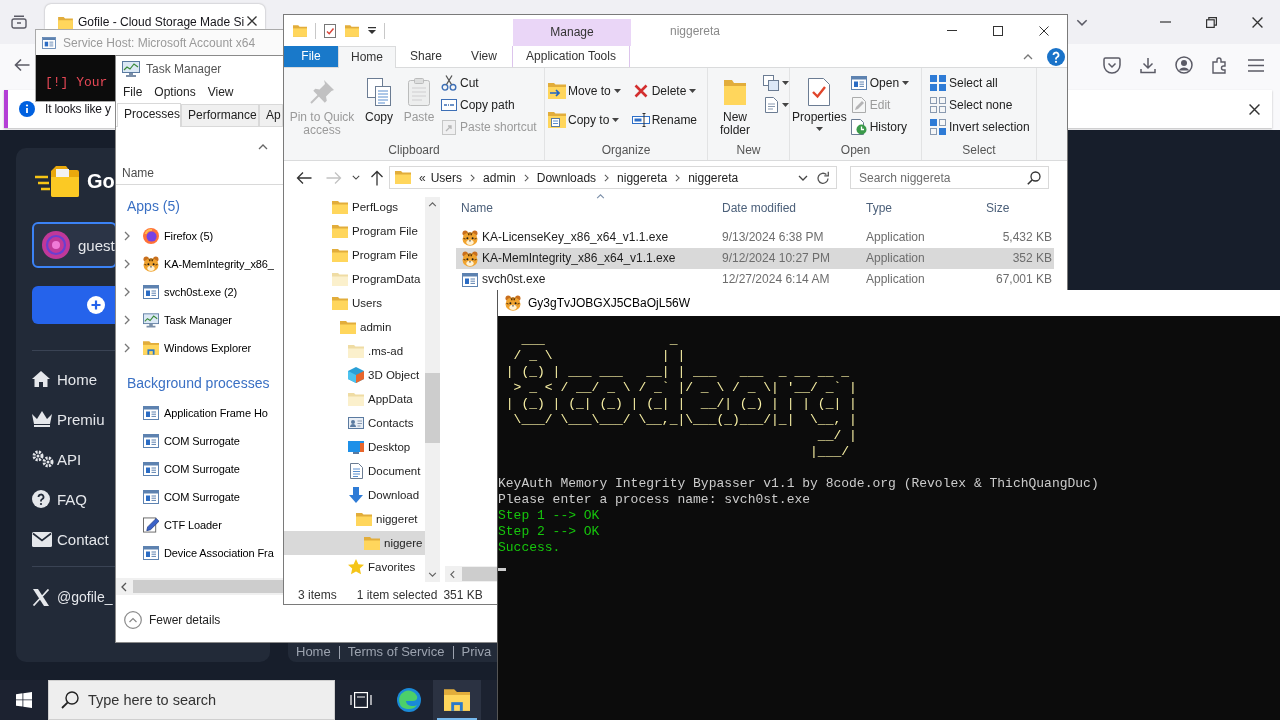 This screenshot has width=1280, height=720. Describe the element at coordinates (971, 105) in the screenshot. I see `ribbon-button: Select none` at that location.